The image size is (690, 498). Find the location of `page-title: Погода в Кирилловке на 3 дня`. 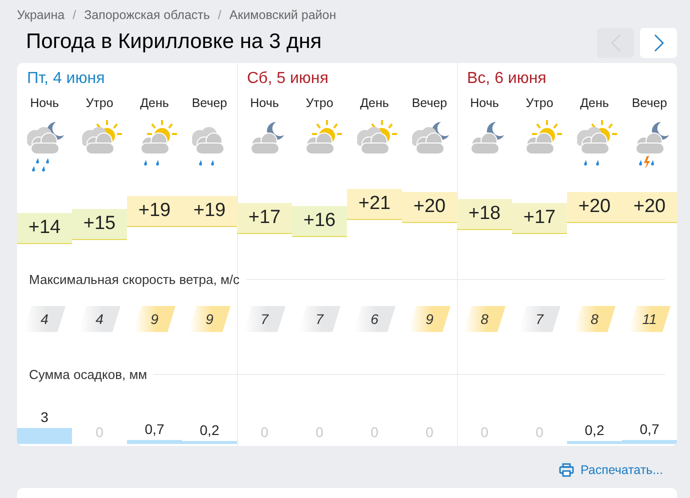

page-title: Погода в Кирилловке на 3 дня is located at coordinates (174, 42).